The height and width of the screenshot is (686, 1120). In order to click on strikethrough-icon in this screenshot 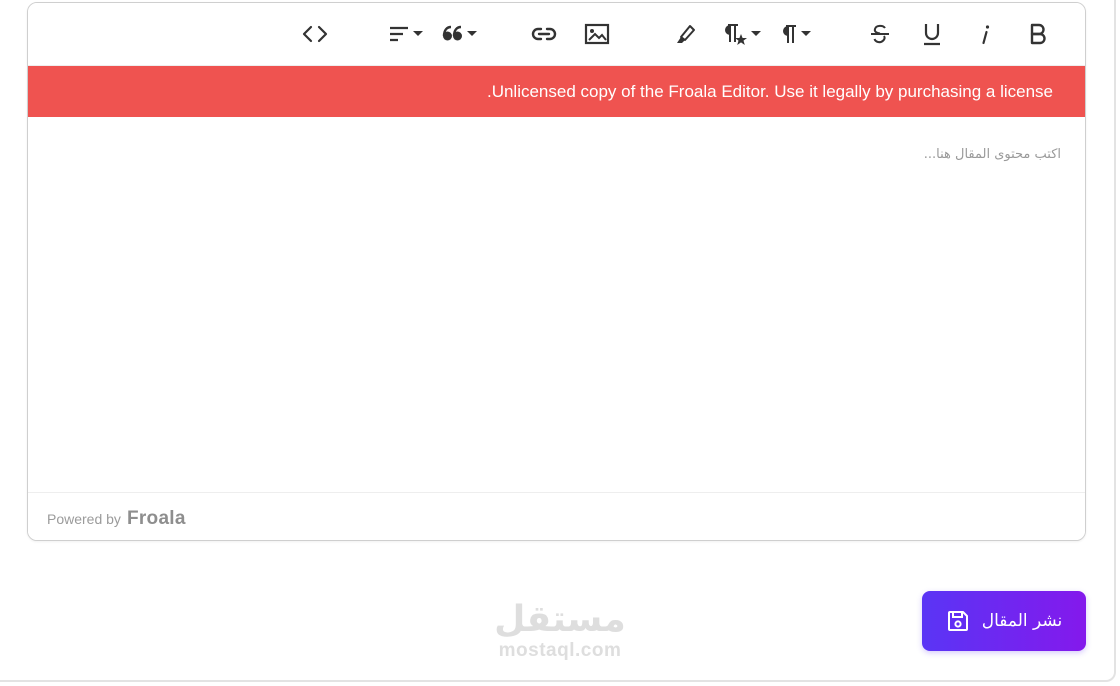, I will do `click(880, 34)`.